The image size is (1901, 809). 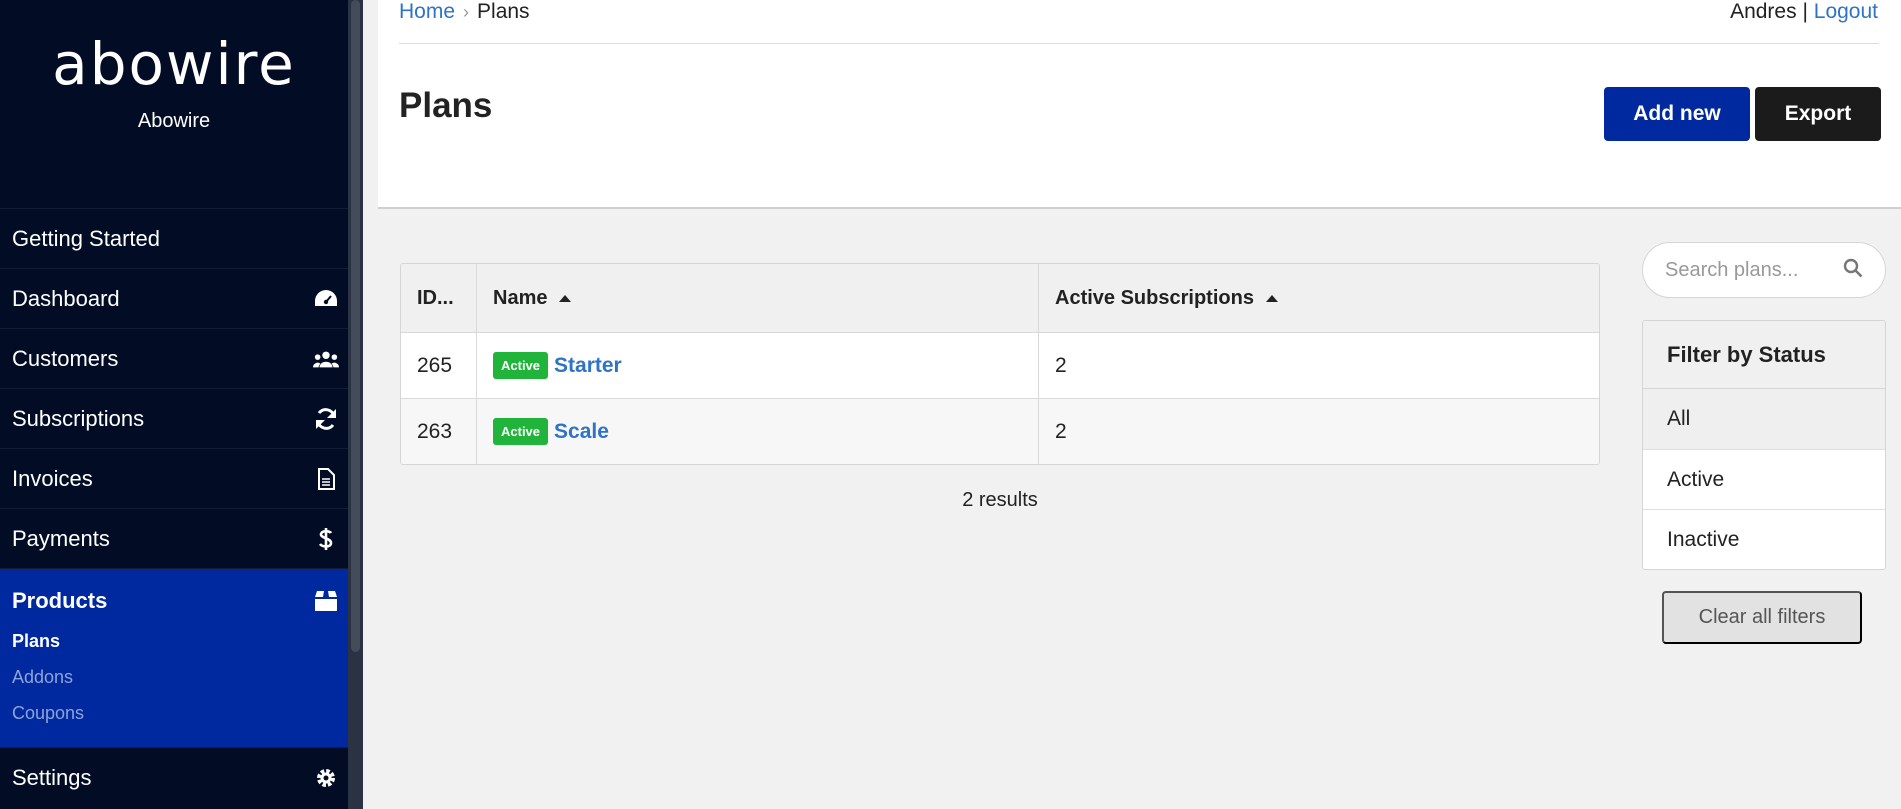 What do you see at coordinates (181, 677) in the screenshot?
I see `submenu-item-addons: Addons` at bounding box center [181, 677].